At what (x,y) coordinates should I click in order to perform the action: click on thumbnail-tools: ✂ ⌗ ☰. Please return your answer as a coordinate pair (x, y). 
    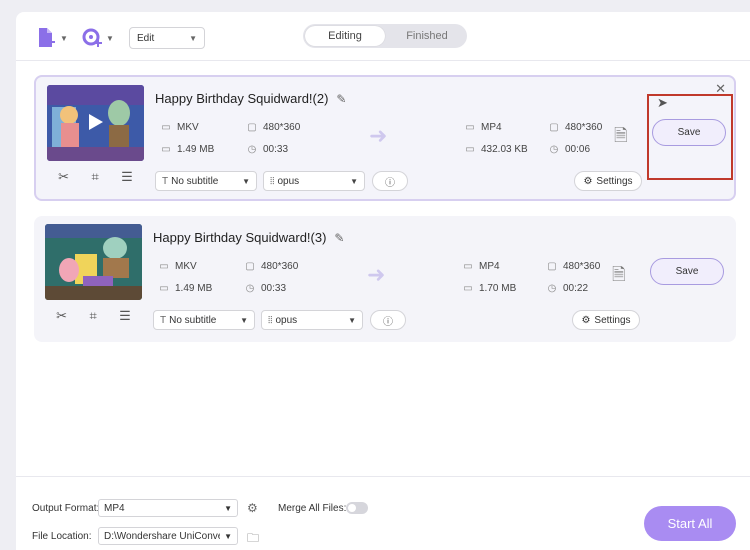
    Looking at the image, I should click on (93, 316).